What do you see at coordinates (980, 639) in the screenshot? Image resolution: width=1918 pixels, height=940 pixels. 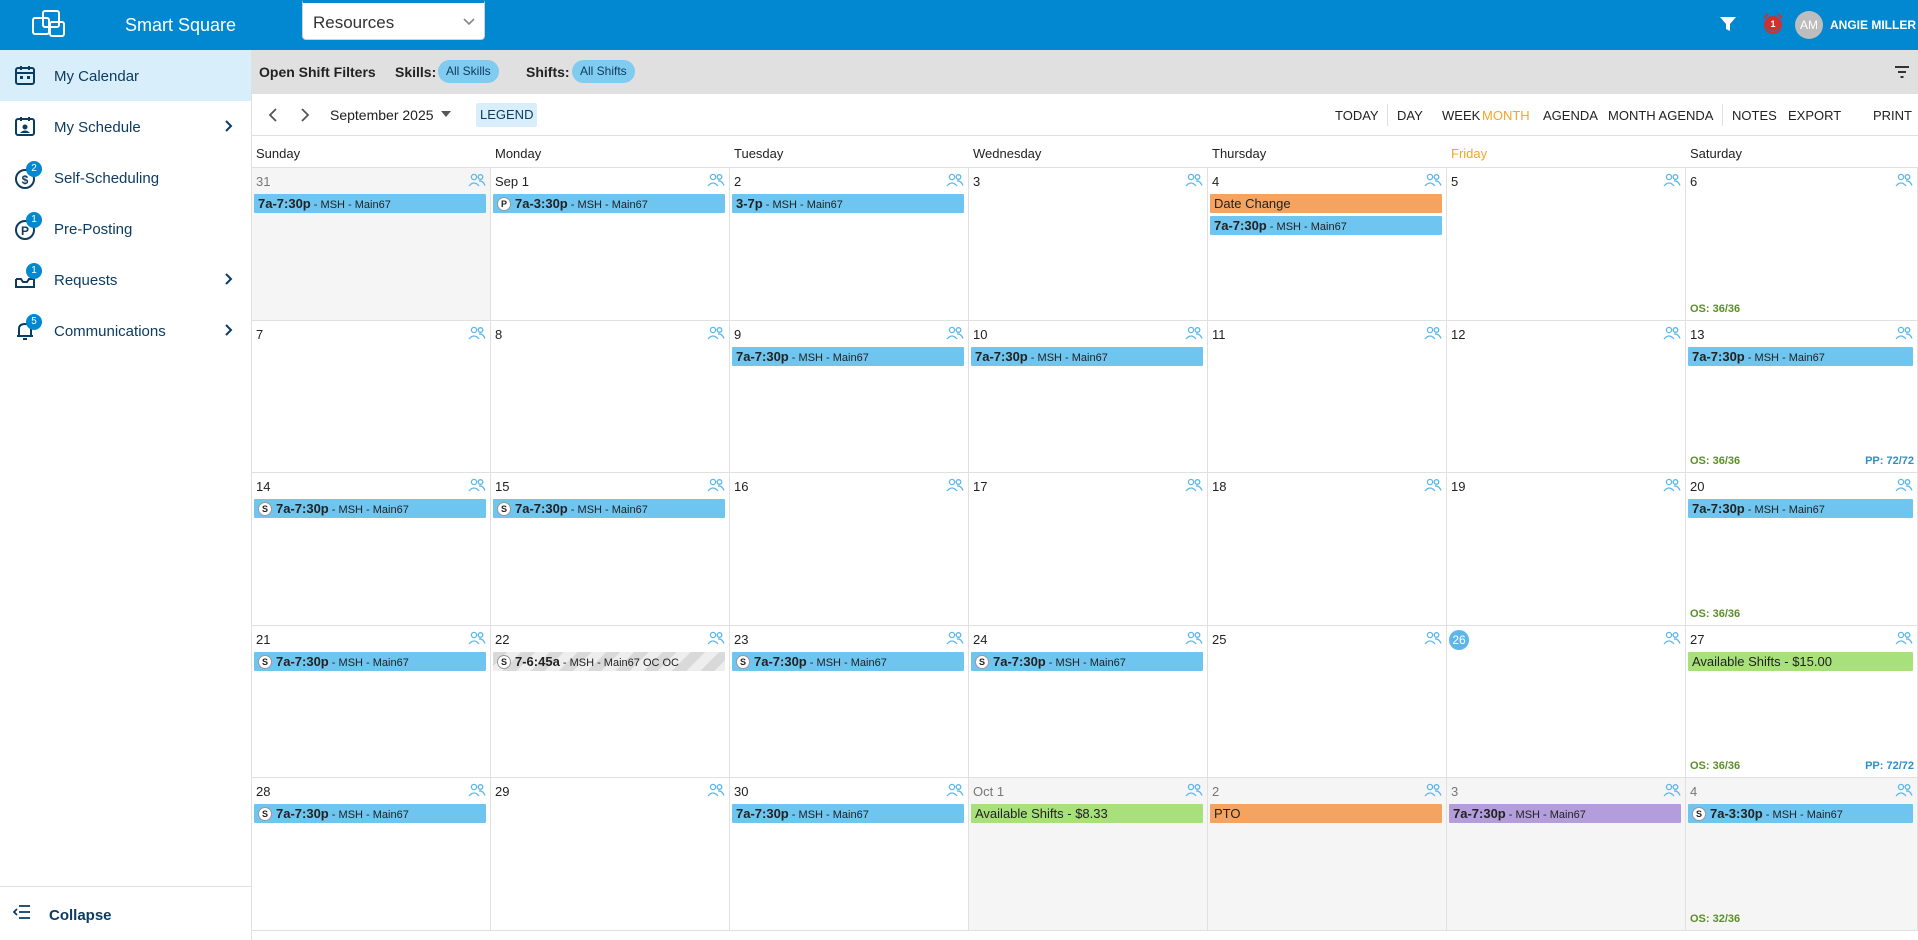 I see `date-number: 24` at bounding box center [980, 639].